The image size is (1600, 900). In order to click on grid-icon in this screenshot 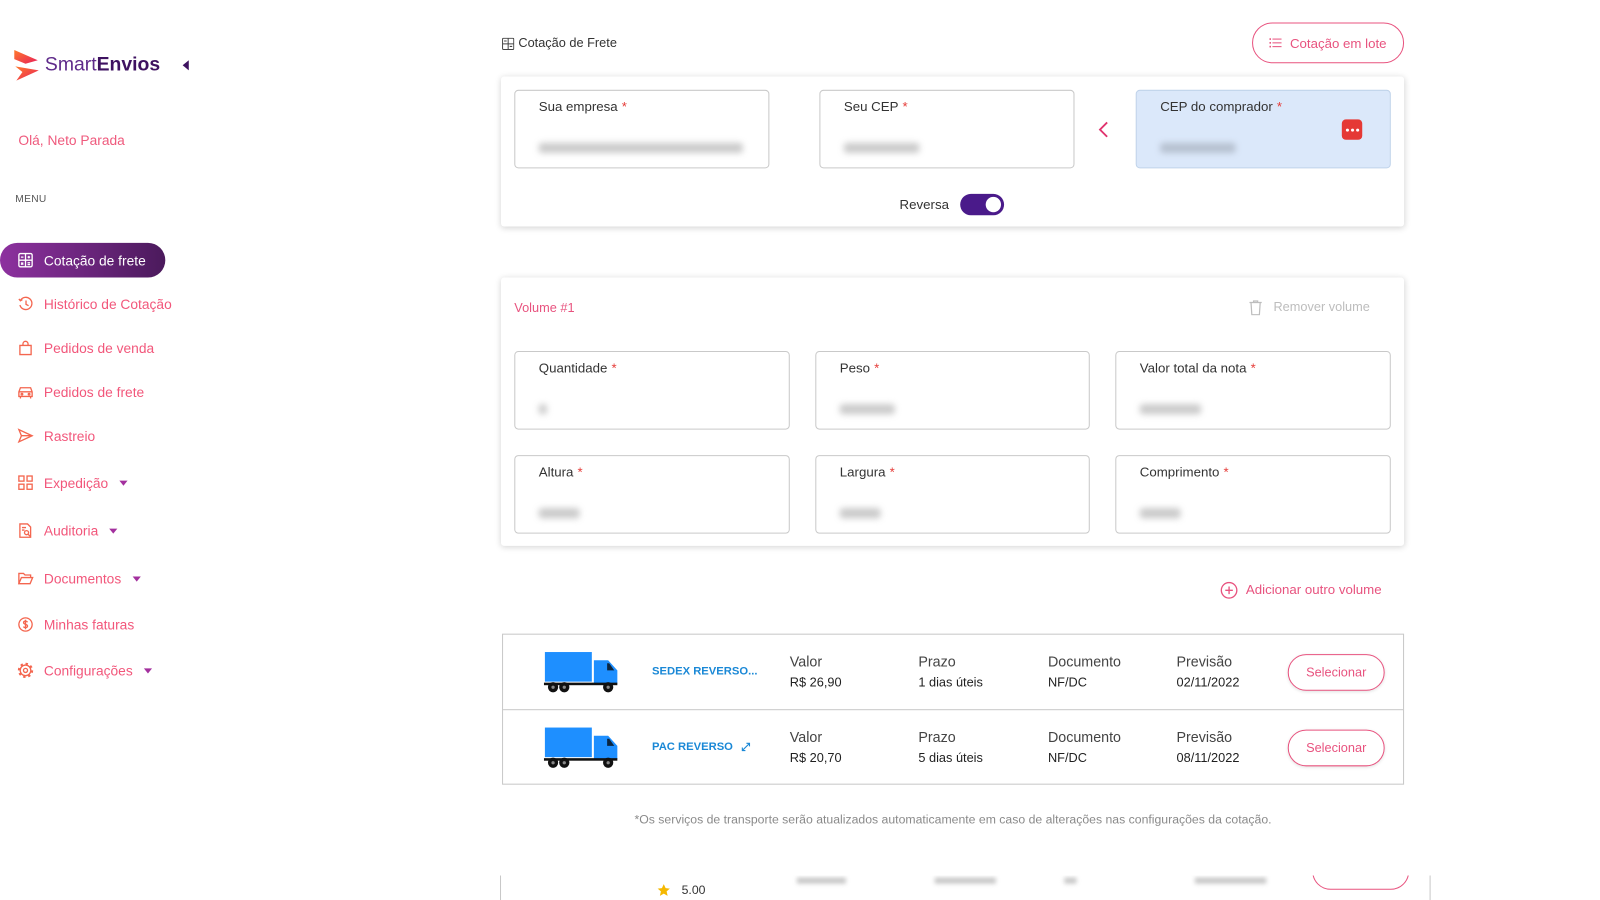, I will do `click(25, 482)`.